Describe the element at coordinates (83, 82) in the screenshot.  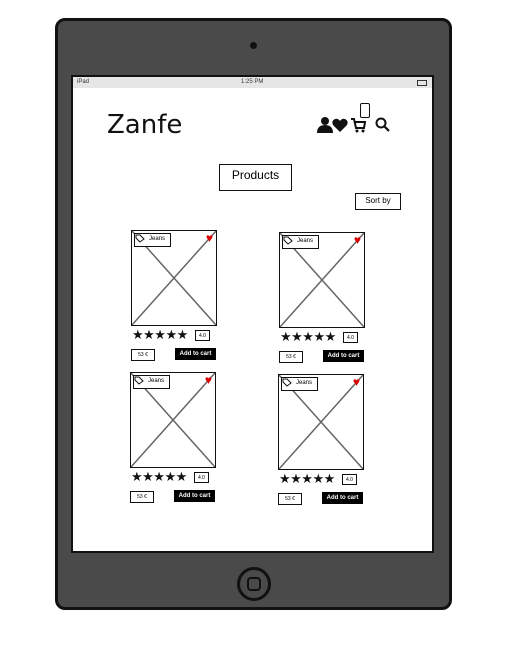
I see `status-device: iPad` at that location.